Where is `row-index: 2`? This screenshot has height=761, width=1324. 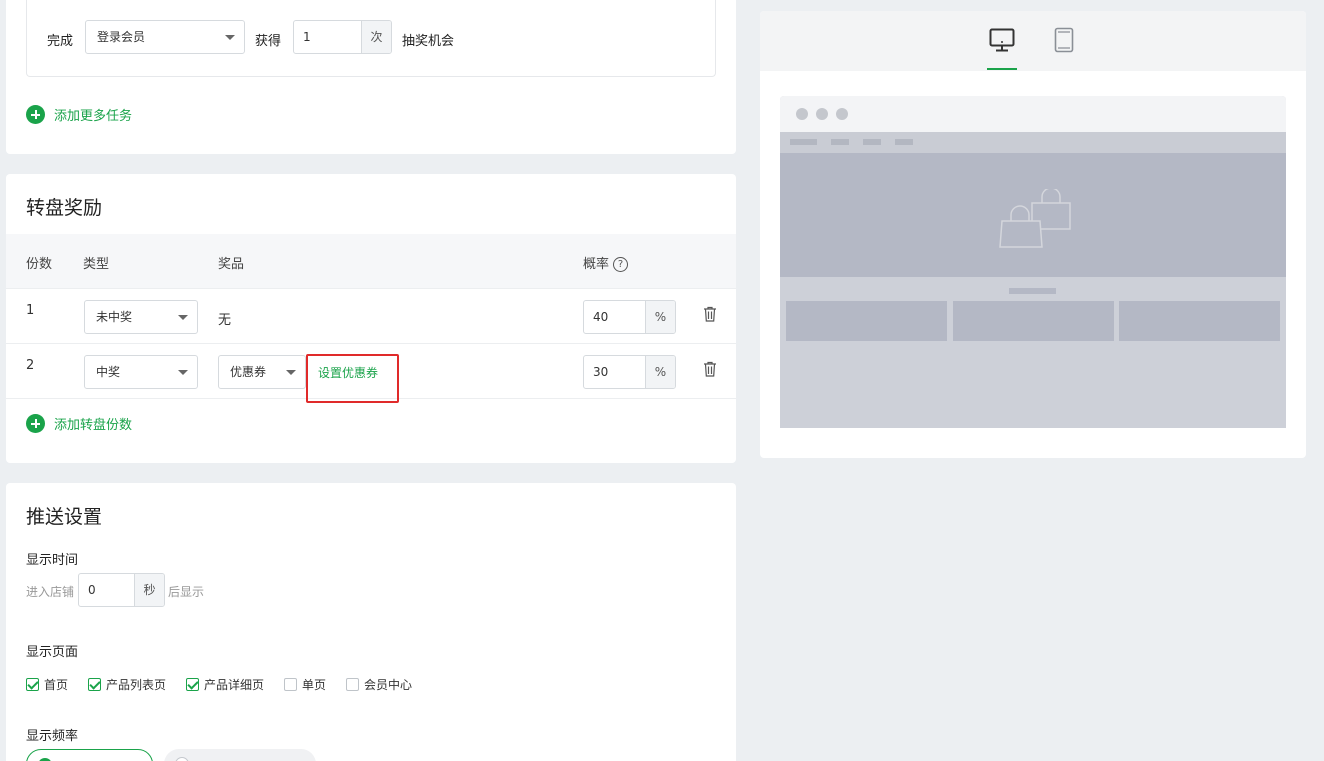
row-index: 2 is located at coordinates (30, 365).